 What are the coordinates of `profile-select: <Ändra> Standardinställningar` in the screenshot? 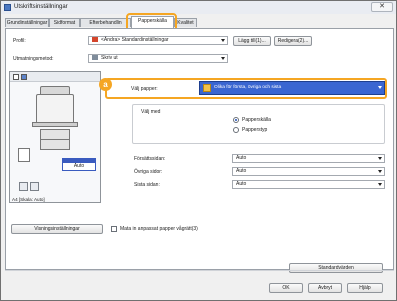 It's located at (158, 40).